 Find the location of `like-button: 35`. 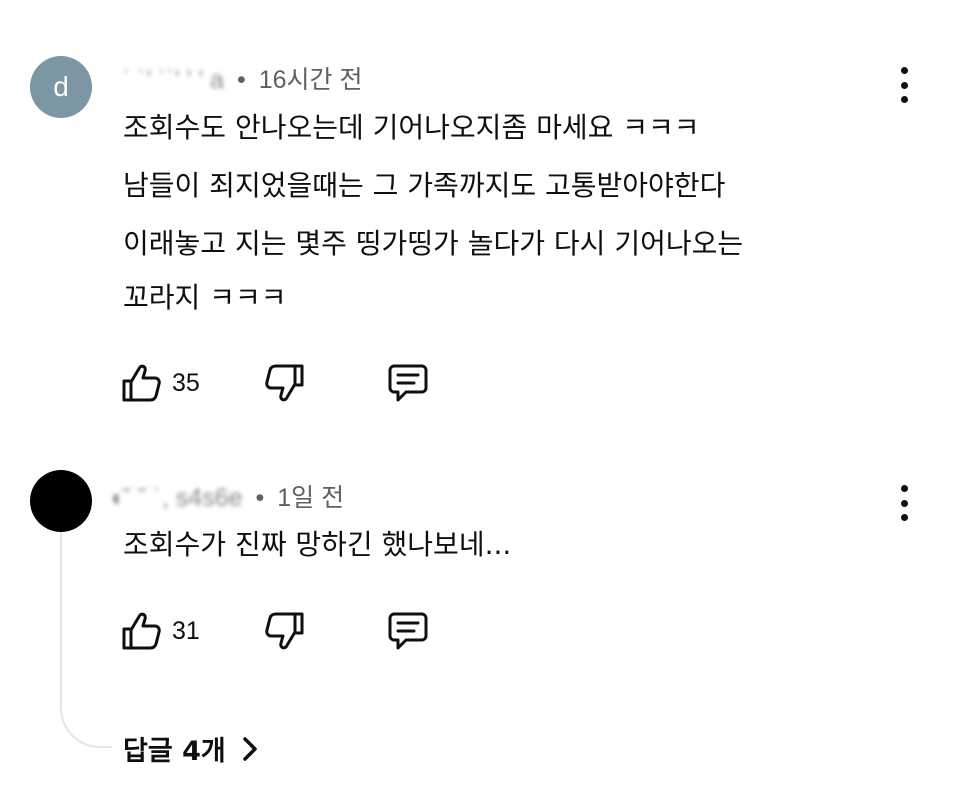

like-button: 35 is located at coordinates (160, 383).